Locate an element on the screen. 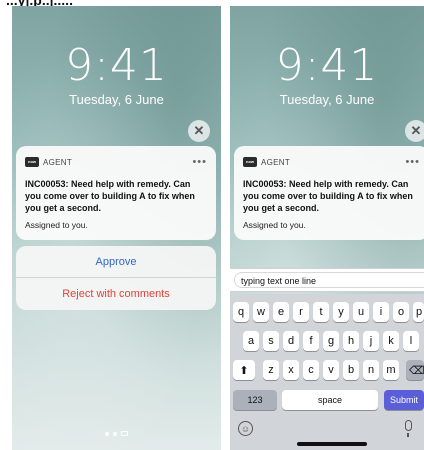 The height and width of the screenshot is (450, 424). camera-icon is located at coordinates (124, 433).